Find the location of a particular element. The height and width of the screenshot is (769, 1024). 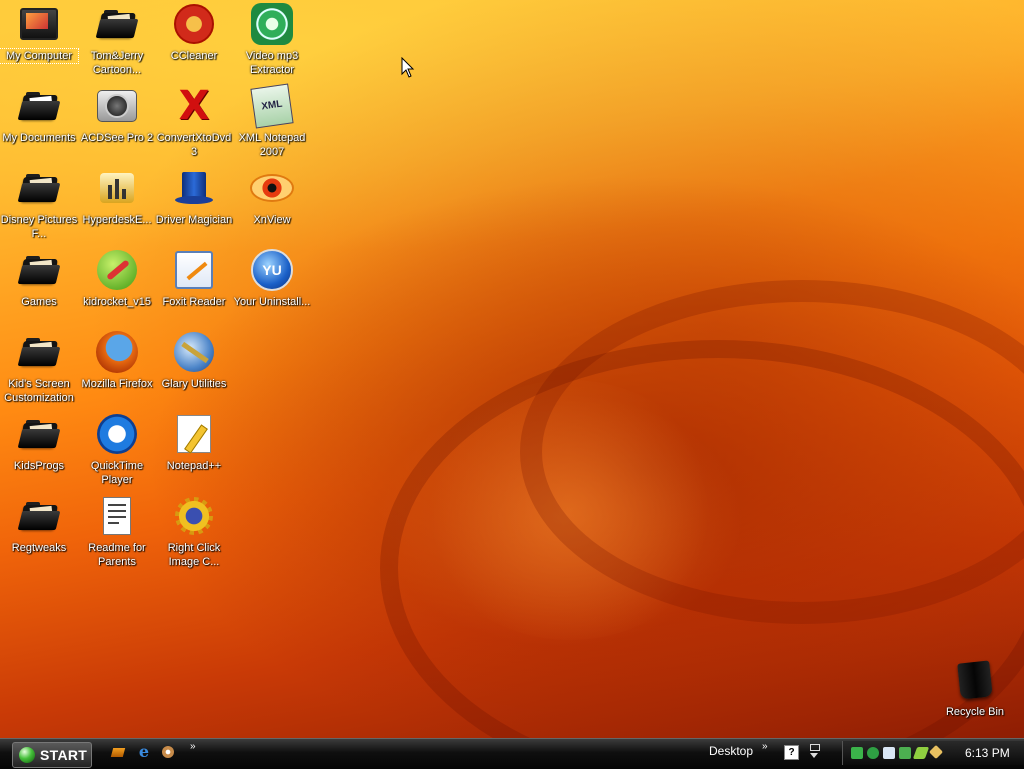

recycle-bin-icon is located at coordinates (975, 680).